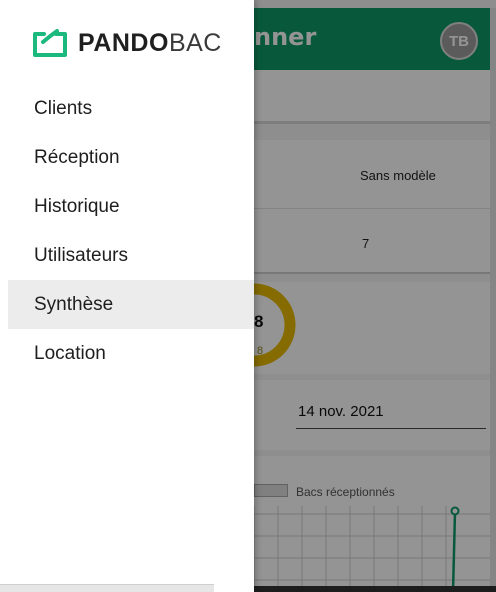  I want to click on brand-name-light: BAC, so click(195, 42).